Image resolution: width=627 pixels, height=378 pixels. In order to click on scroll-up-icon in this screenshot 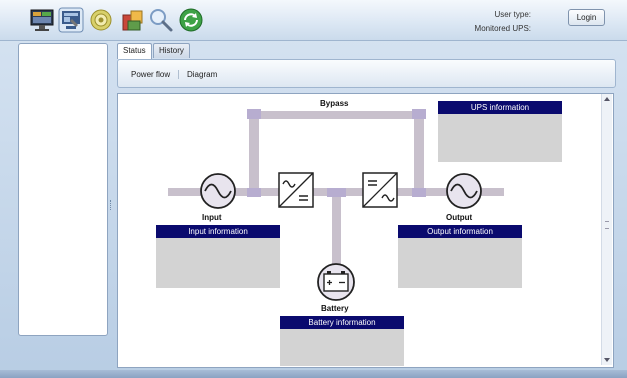, I will do `click(607, 99)`.